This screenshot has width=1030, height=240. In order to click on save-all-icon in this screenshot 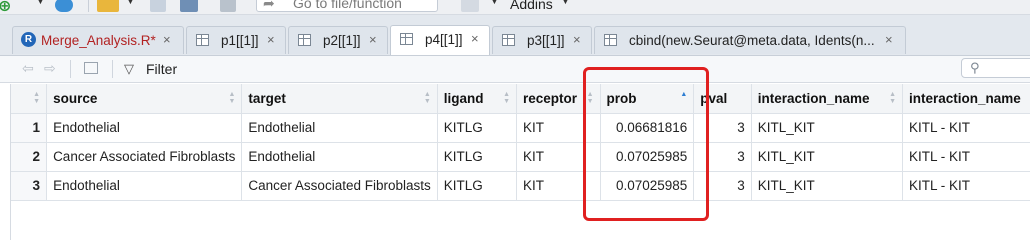, I will do `click(189, 6)`.